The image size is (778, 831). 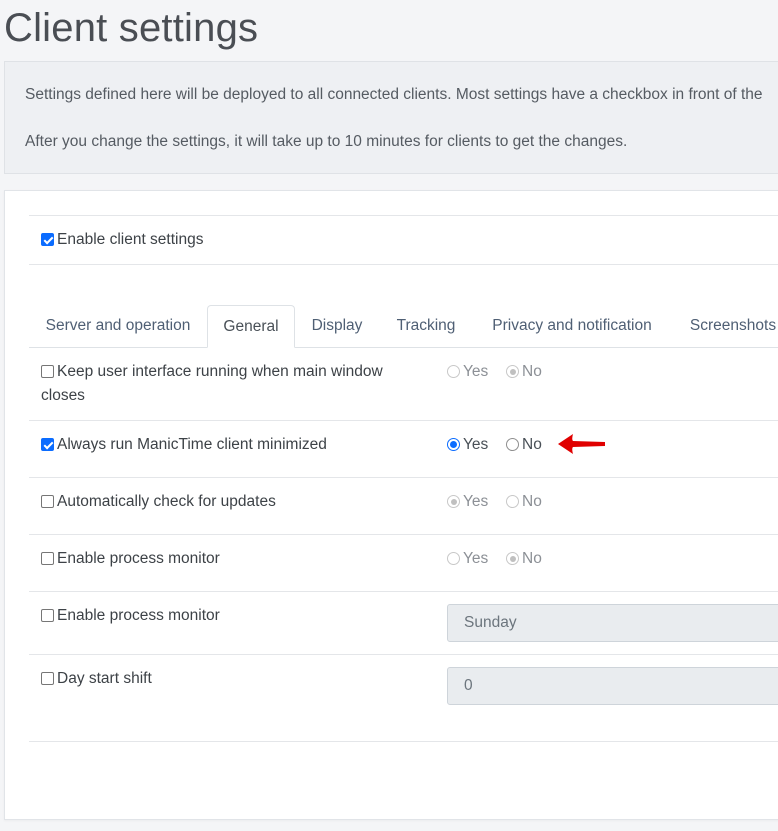 I want to click on keep-ui-running-label-cont: closes, so click(x=63, y=395).